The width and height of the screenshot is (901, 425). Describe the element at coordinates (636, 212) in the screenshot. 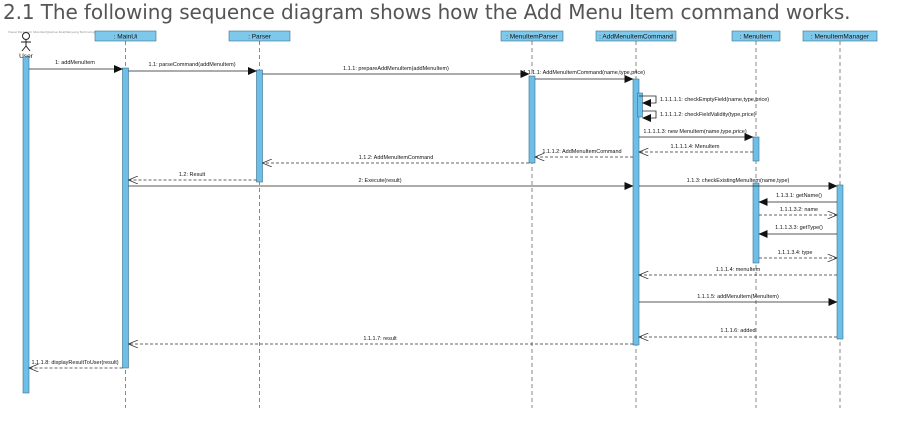

I see `activation-addmenuitemcommand` at that location.